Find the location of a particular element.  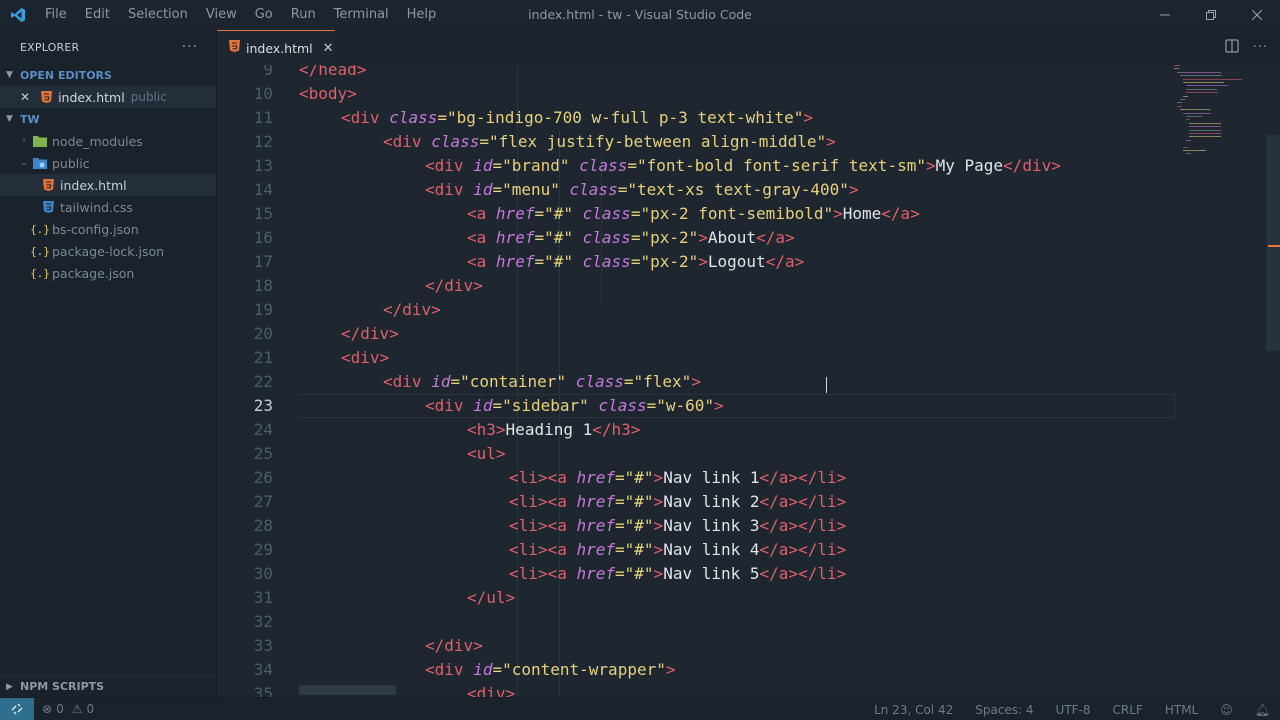

language-mode: HTML is located at coordinates (1181, 710).